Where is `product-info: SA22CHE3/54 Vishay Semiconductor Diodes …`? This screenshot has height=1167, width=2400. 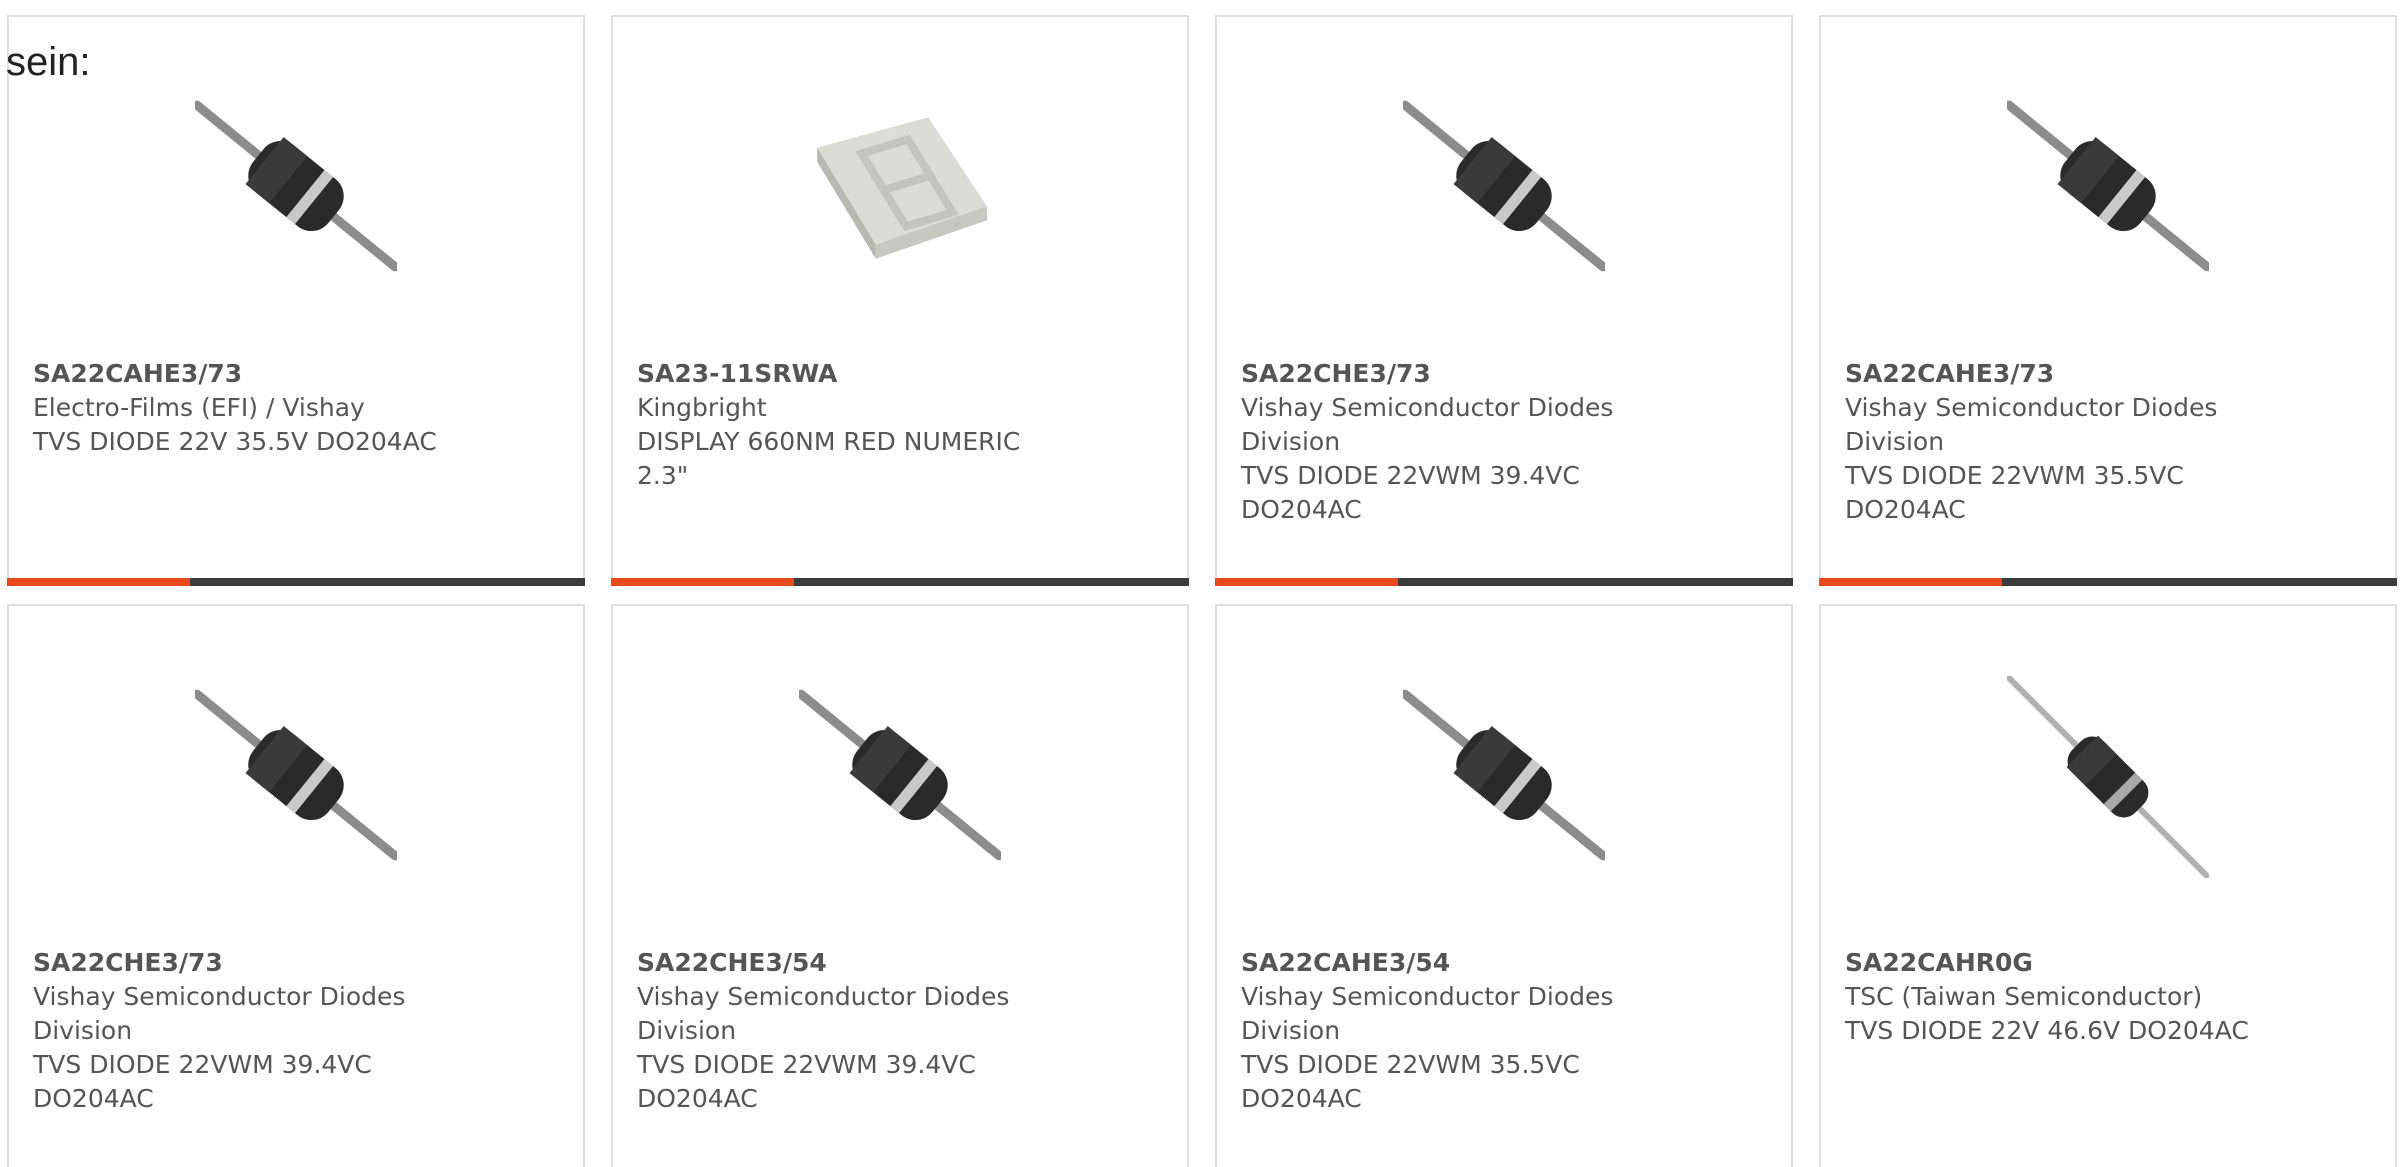 product-info: SA22CHE3/54 Vishay Semiconductor Diodes … is located at coordinates (847, 1031).